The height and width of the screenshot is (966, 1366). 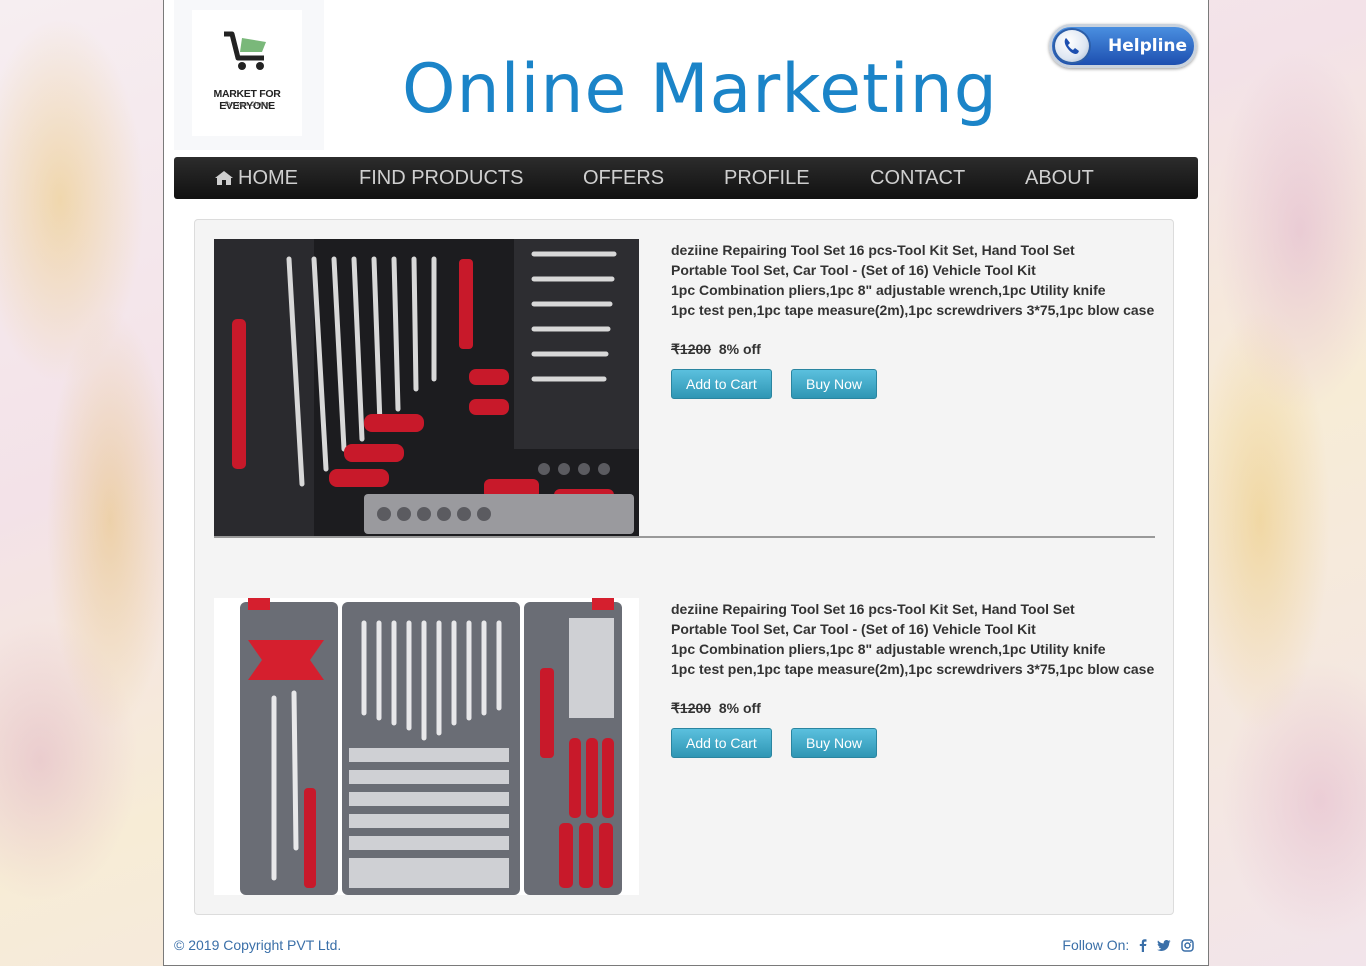 I want to click on helpline-button: Helpline, so click(x=1123, y=46).